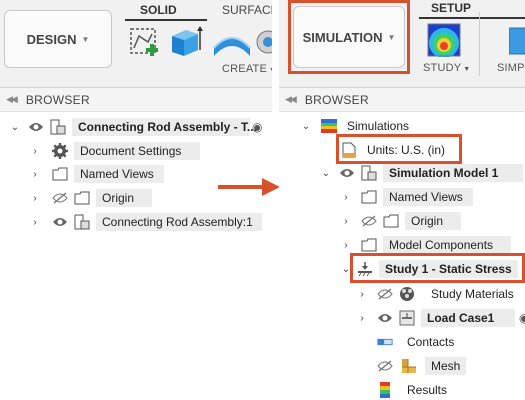 This screenshot has width=525, height=400. Describe the element at coordinates (511, 68) in the screenshot. I see `simplify-label: SIMP` at that location.